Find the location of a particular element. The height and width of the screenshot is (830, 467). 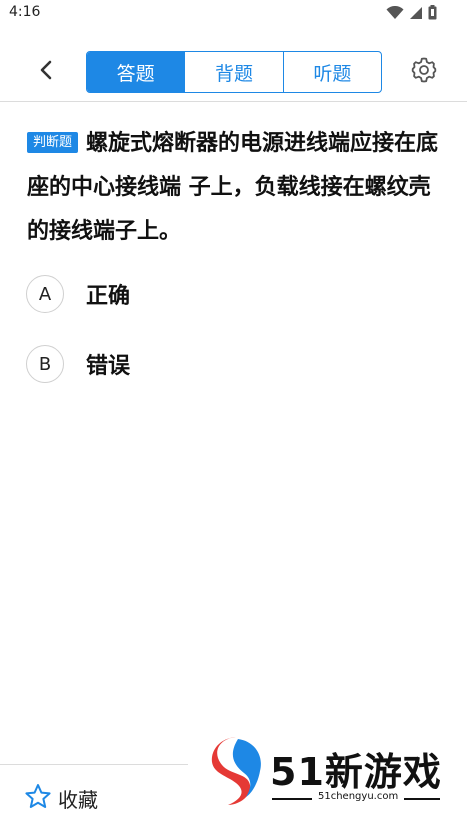

watermark-logo-icon is located at coordinates (237, 773).